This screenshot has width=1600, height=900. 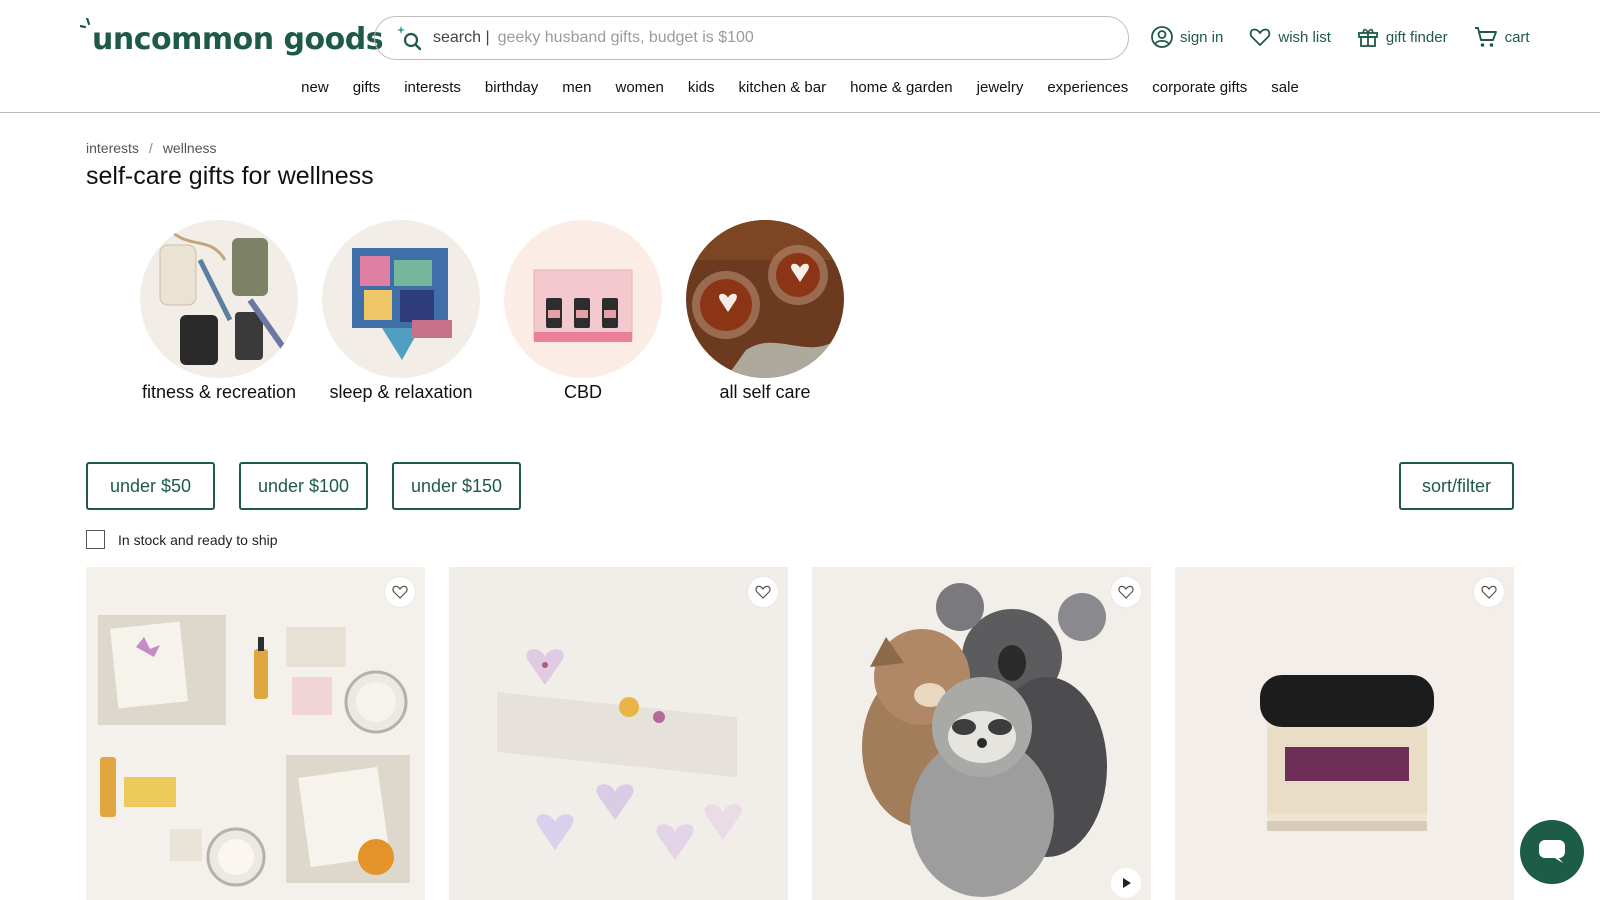 I want to click on category-image-cbd, so click(x=583, y=299).